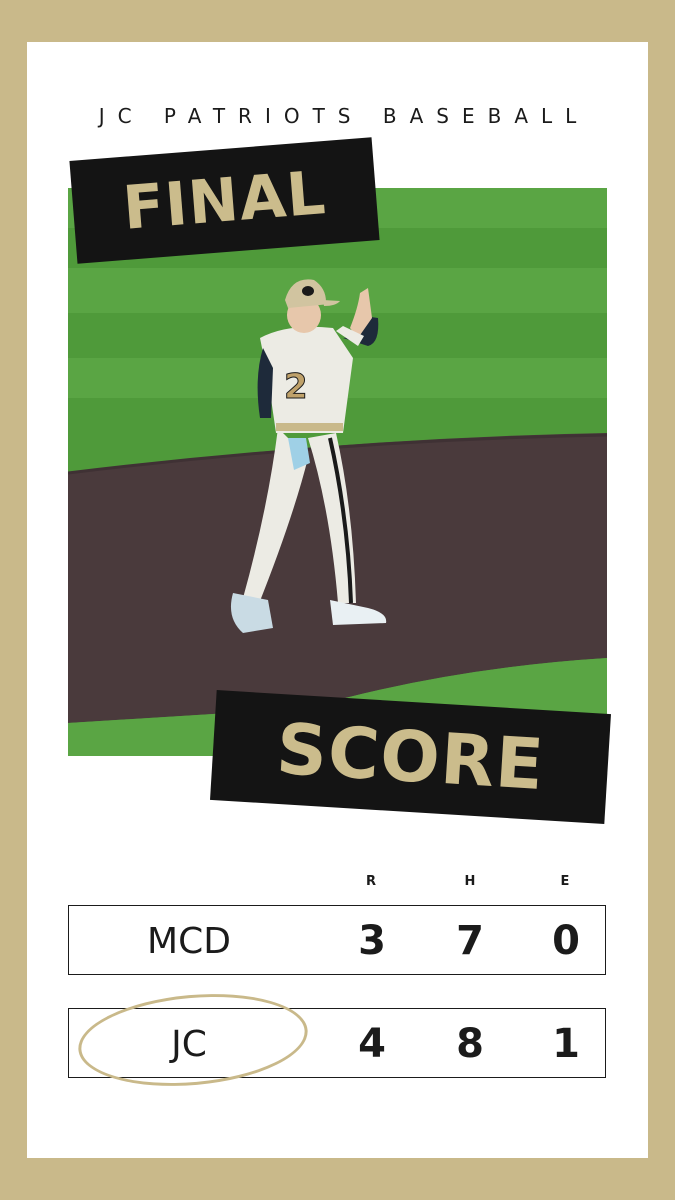 The width and height of the screenshot is (675, 1200). What do you see at coordinates (370, 881) in the screenshot?
I see `column-header-runs: R` at bounding box center [370, 881].